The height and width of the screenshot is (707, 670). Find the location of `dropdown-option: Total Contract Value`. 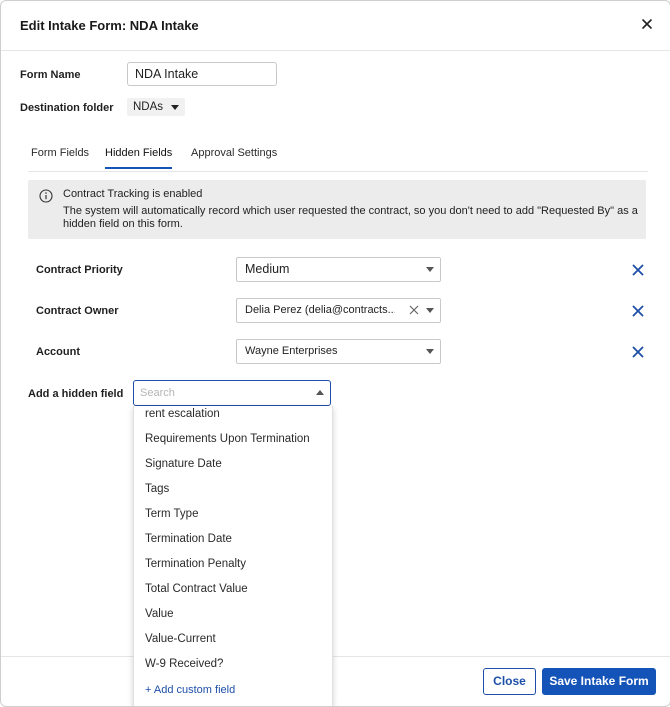

dropdown-option: Total Contract Value is located at coordinates (196, 589).